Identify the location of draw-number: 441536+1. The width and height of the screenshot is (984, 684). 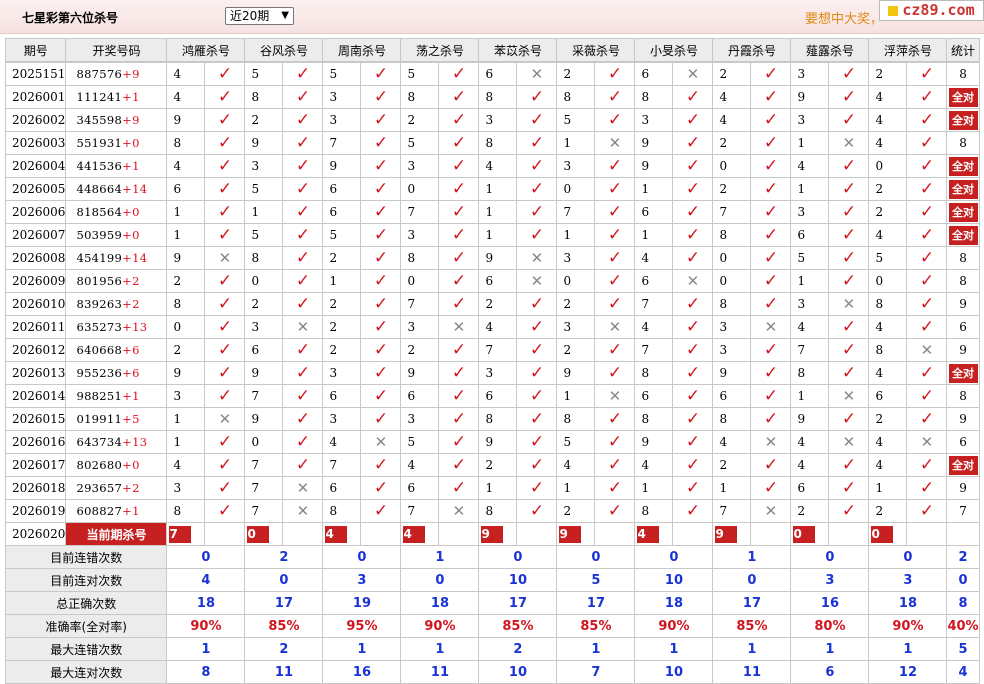
(116, 166).